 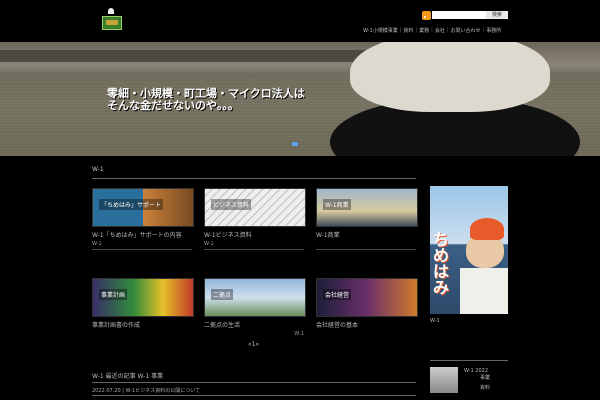 What do you see at coordinates (444, 380) in the screenshot?
I see `sidebar-thumbnail` at bounding box center [444, 380].